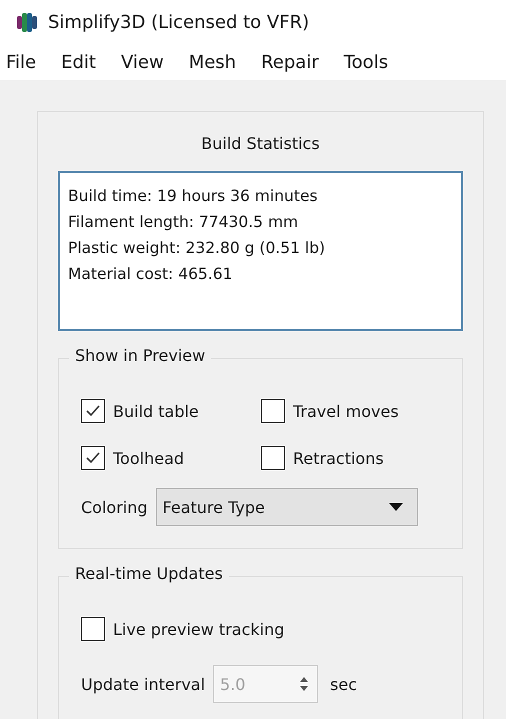 The height and width of the screenshot is (719, 506). Describe the element at coordinates (78, 66) in the screenshot. I see `menu-item: Edit` at that location.